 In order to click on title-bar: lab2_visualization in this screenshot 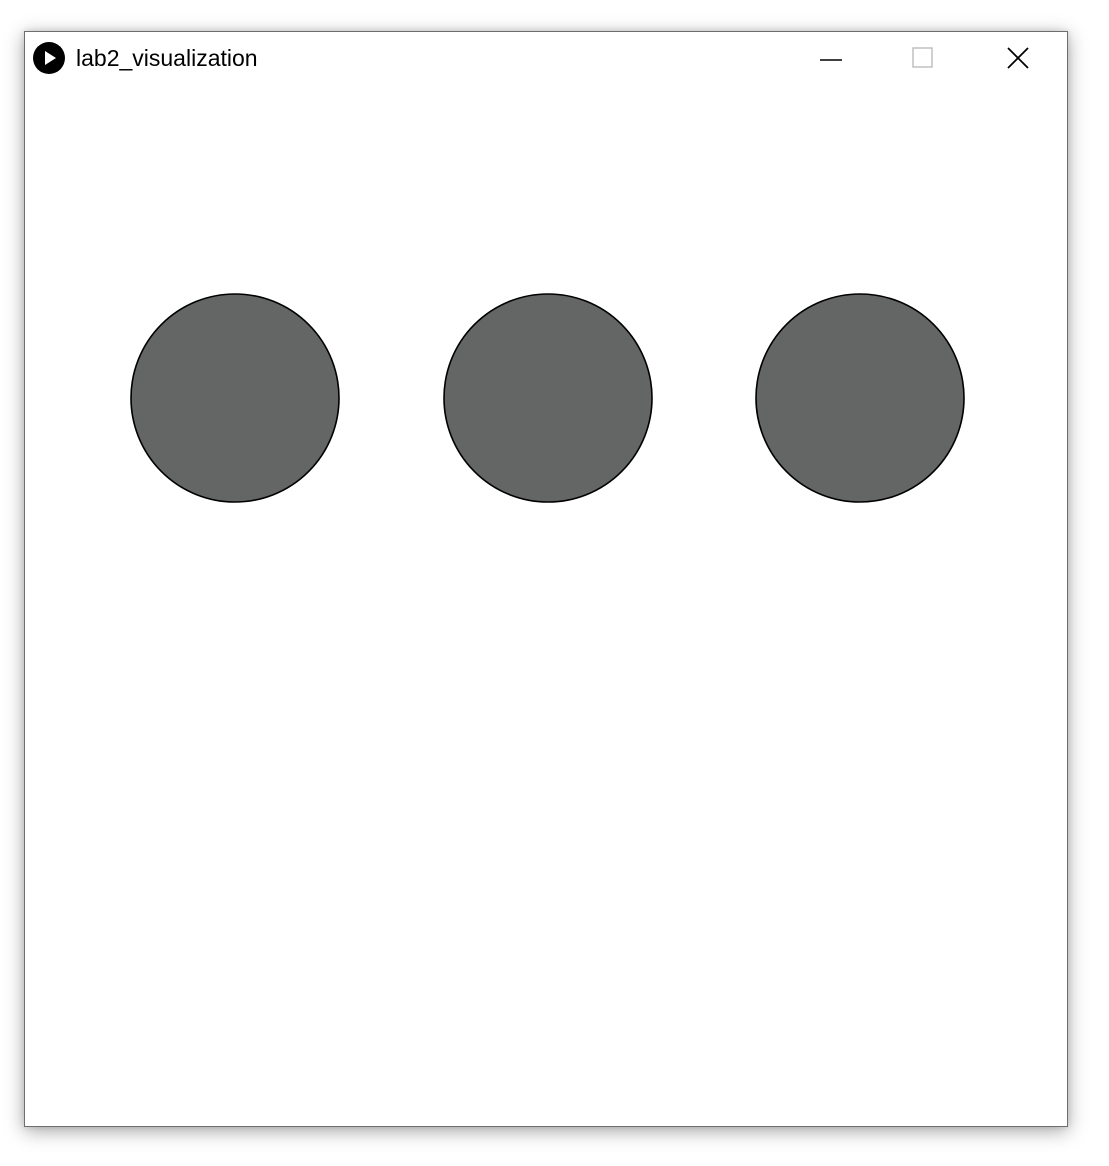, I will do `click(546, 58)`.